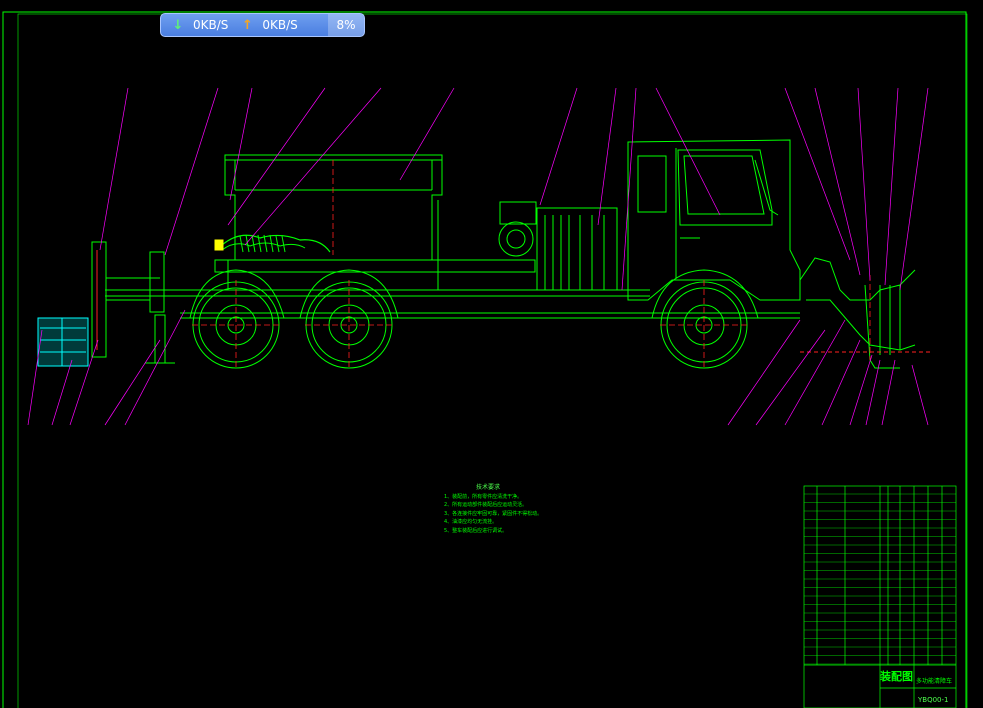 Image resolution: width=983 pixels, height=708 pixels. What do you see at coordinates (486, 505) in the screenshot?
I see `technical-note-item: 2、所有运动部件装配后应运动灵活。` at bounding box center [486, 505].